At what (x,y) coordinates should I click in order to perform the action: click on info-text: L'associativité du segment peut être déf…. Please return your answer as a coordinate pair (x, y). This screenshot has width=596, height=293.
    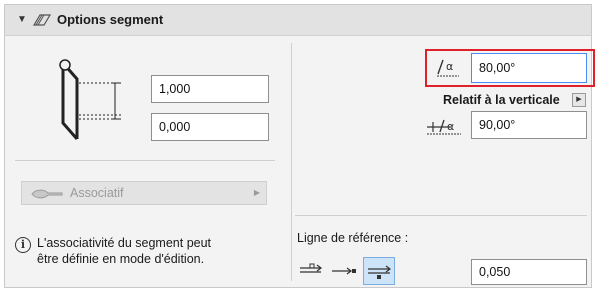
    Looking at the image, I should click on (124, 251).